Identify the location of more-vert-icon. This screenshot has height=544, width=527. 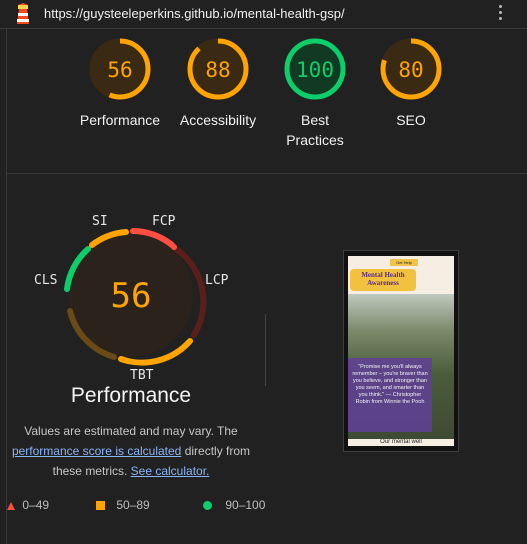
(501, 14).